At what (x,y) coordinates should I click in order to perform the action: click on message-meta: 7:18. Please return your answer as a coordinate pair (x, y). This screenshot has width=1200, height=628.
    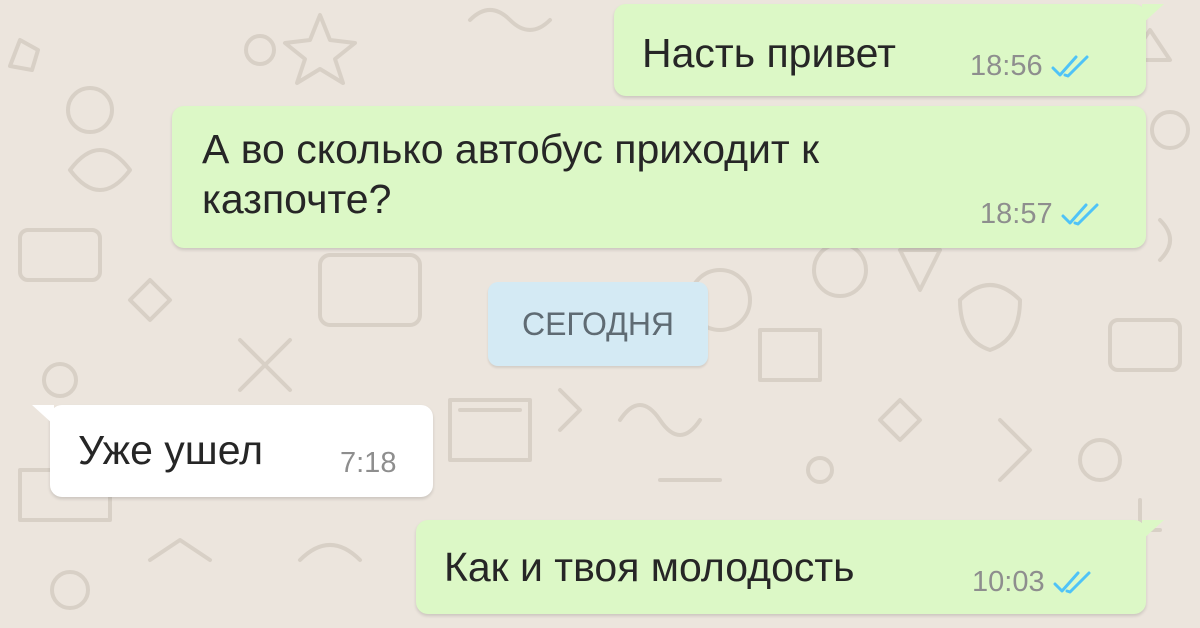
    Looking at the image, I should click on (368, 463).